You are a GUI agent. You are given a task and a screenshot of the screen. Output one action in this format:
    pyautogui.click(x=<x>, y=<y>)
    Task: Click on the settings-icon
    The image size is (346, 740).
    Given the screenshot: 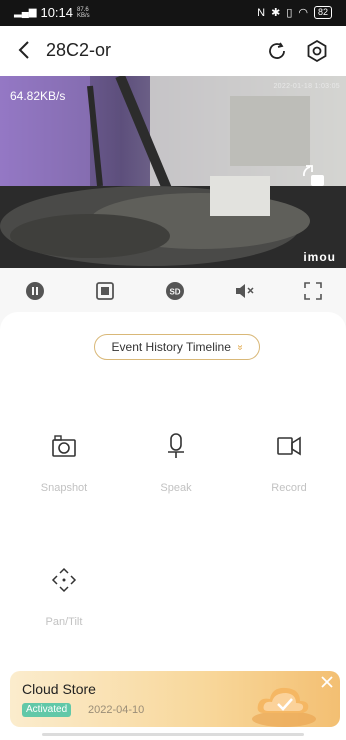 What is the action you would take?
    pyautogui.click(x=317, y=51)
    